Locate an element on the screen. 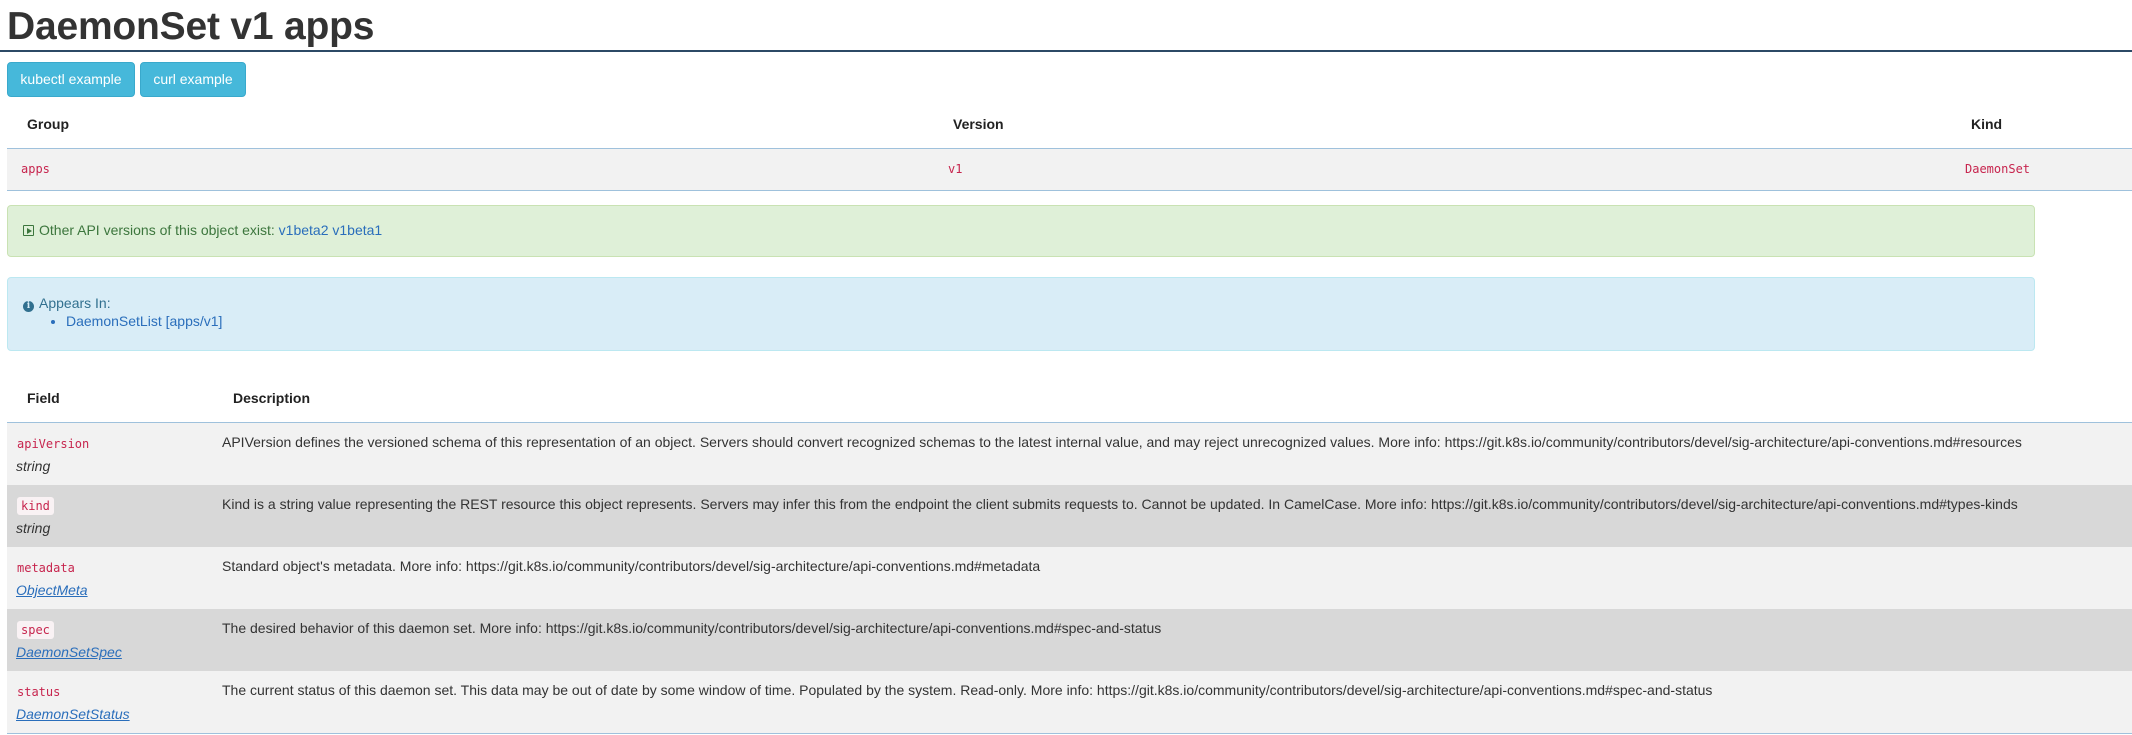 This screenshot has width=2132, height=735. table-bottom-divider is located at coordinates (1069, 733).